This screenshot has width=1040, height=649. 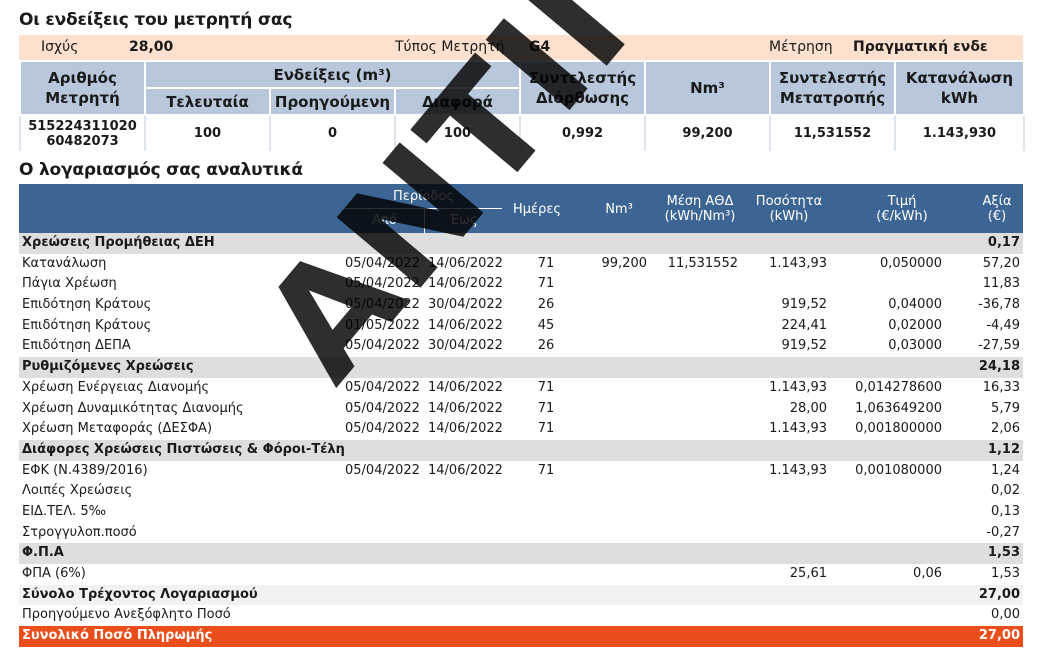 What do you see at coordinates (85, 470) in the screenshot?
I see `row-label: ΕΦΚ (Ν.4389/2016)` at bounding box center [85, 470].